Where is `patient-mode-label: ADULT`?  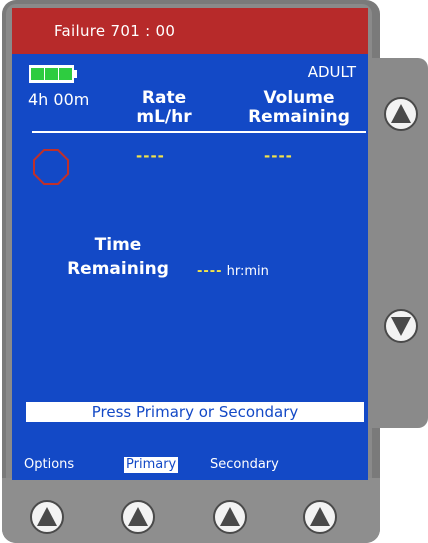 patient-mode-label: ADULT is located at coordinates (331, 72).